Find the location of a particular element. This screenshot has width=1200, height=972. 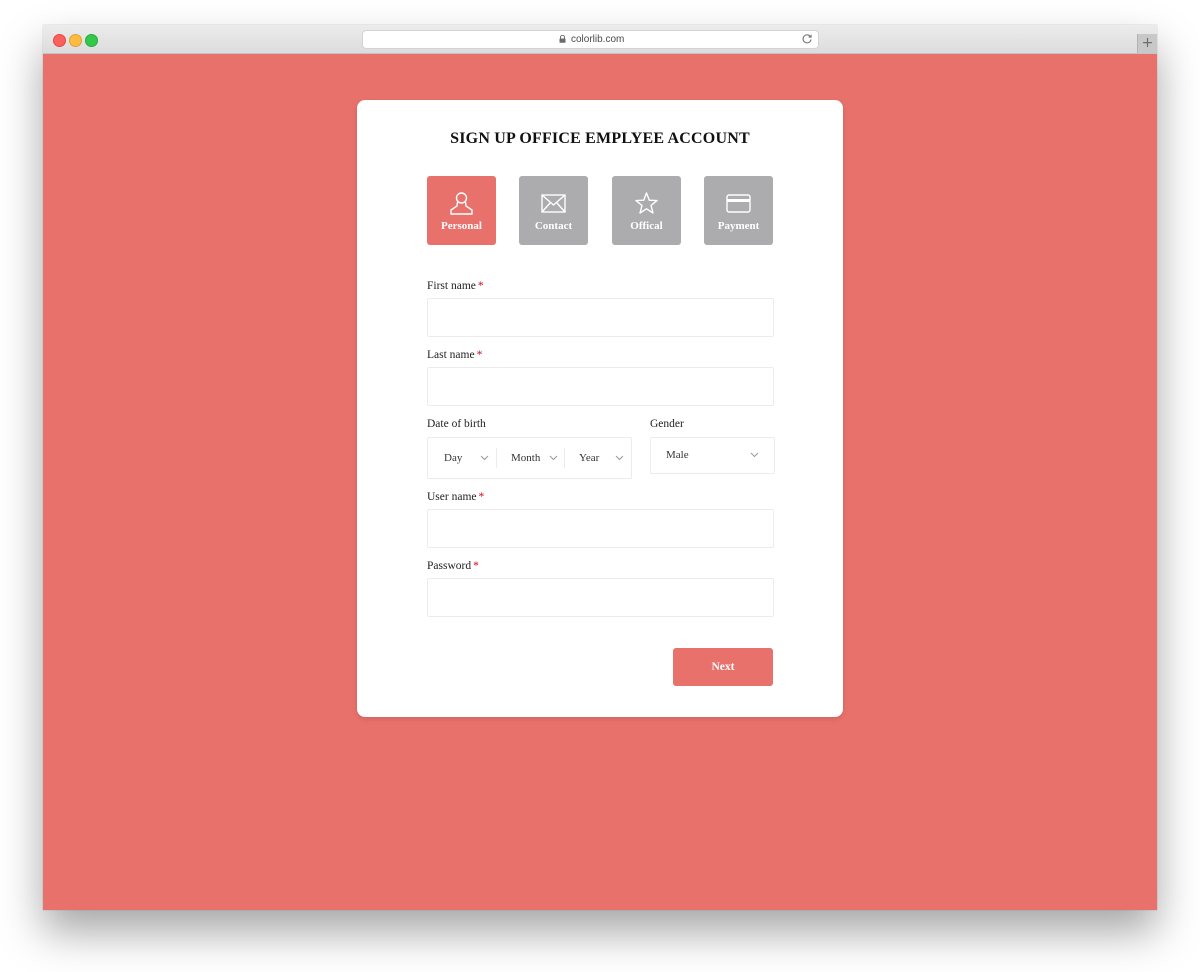

gender-select-value: Male is located at coordinates (677, 455).